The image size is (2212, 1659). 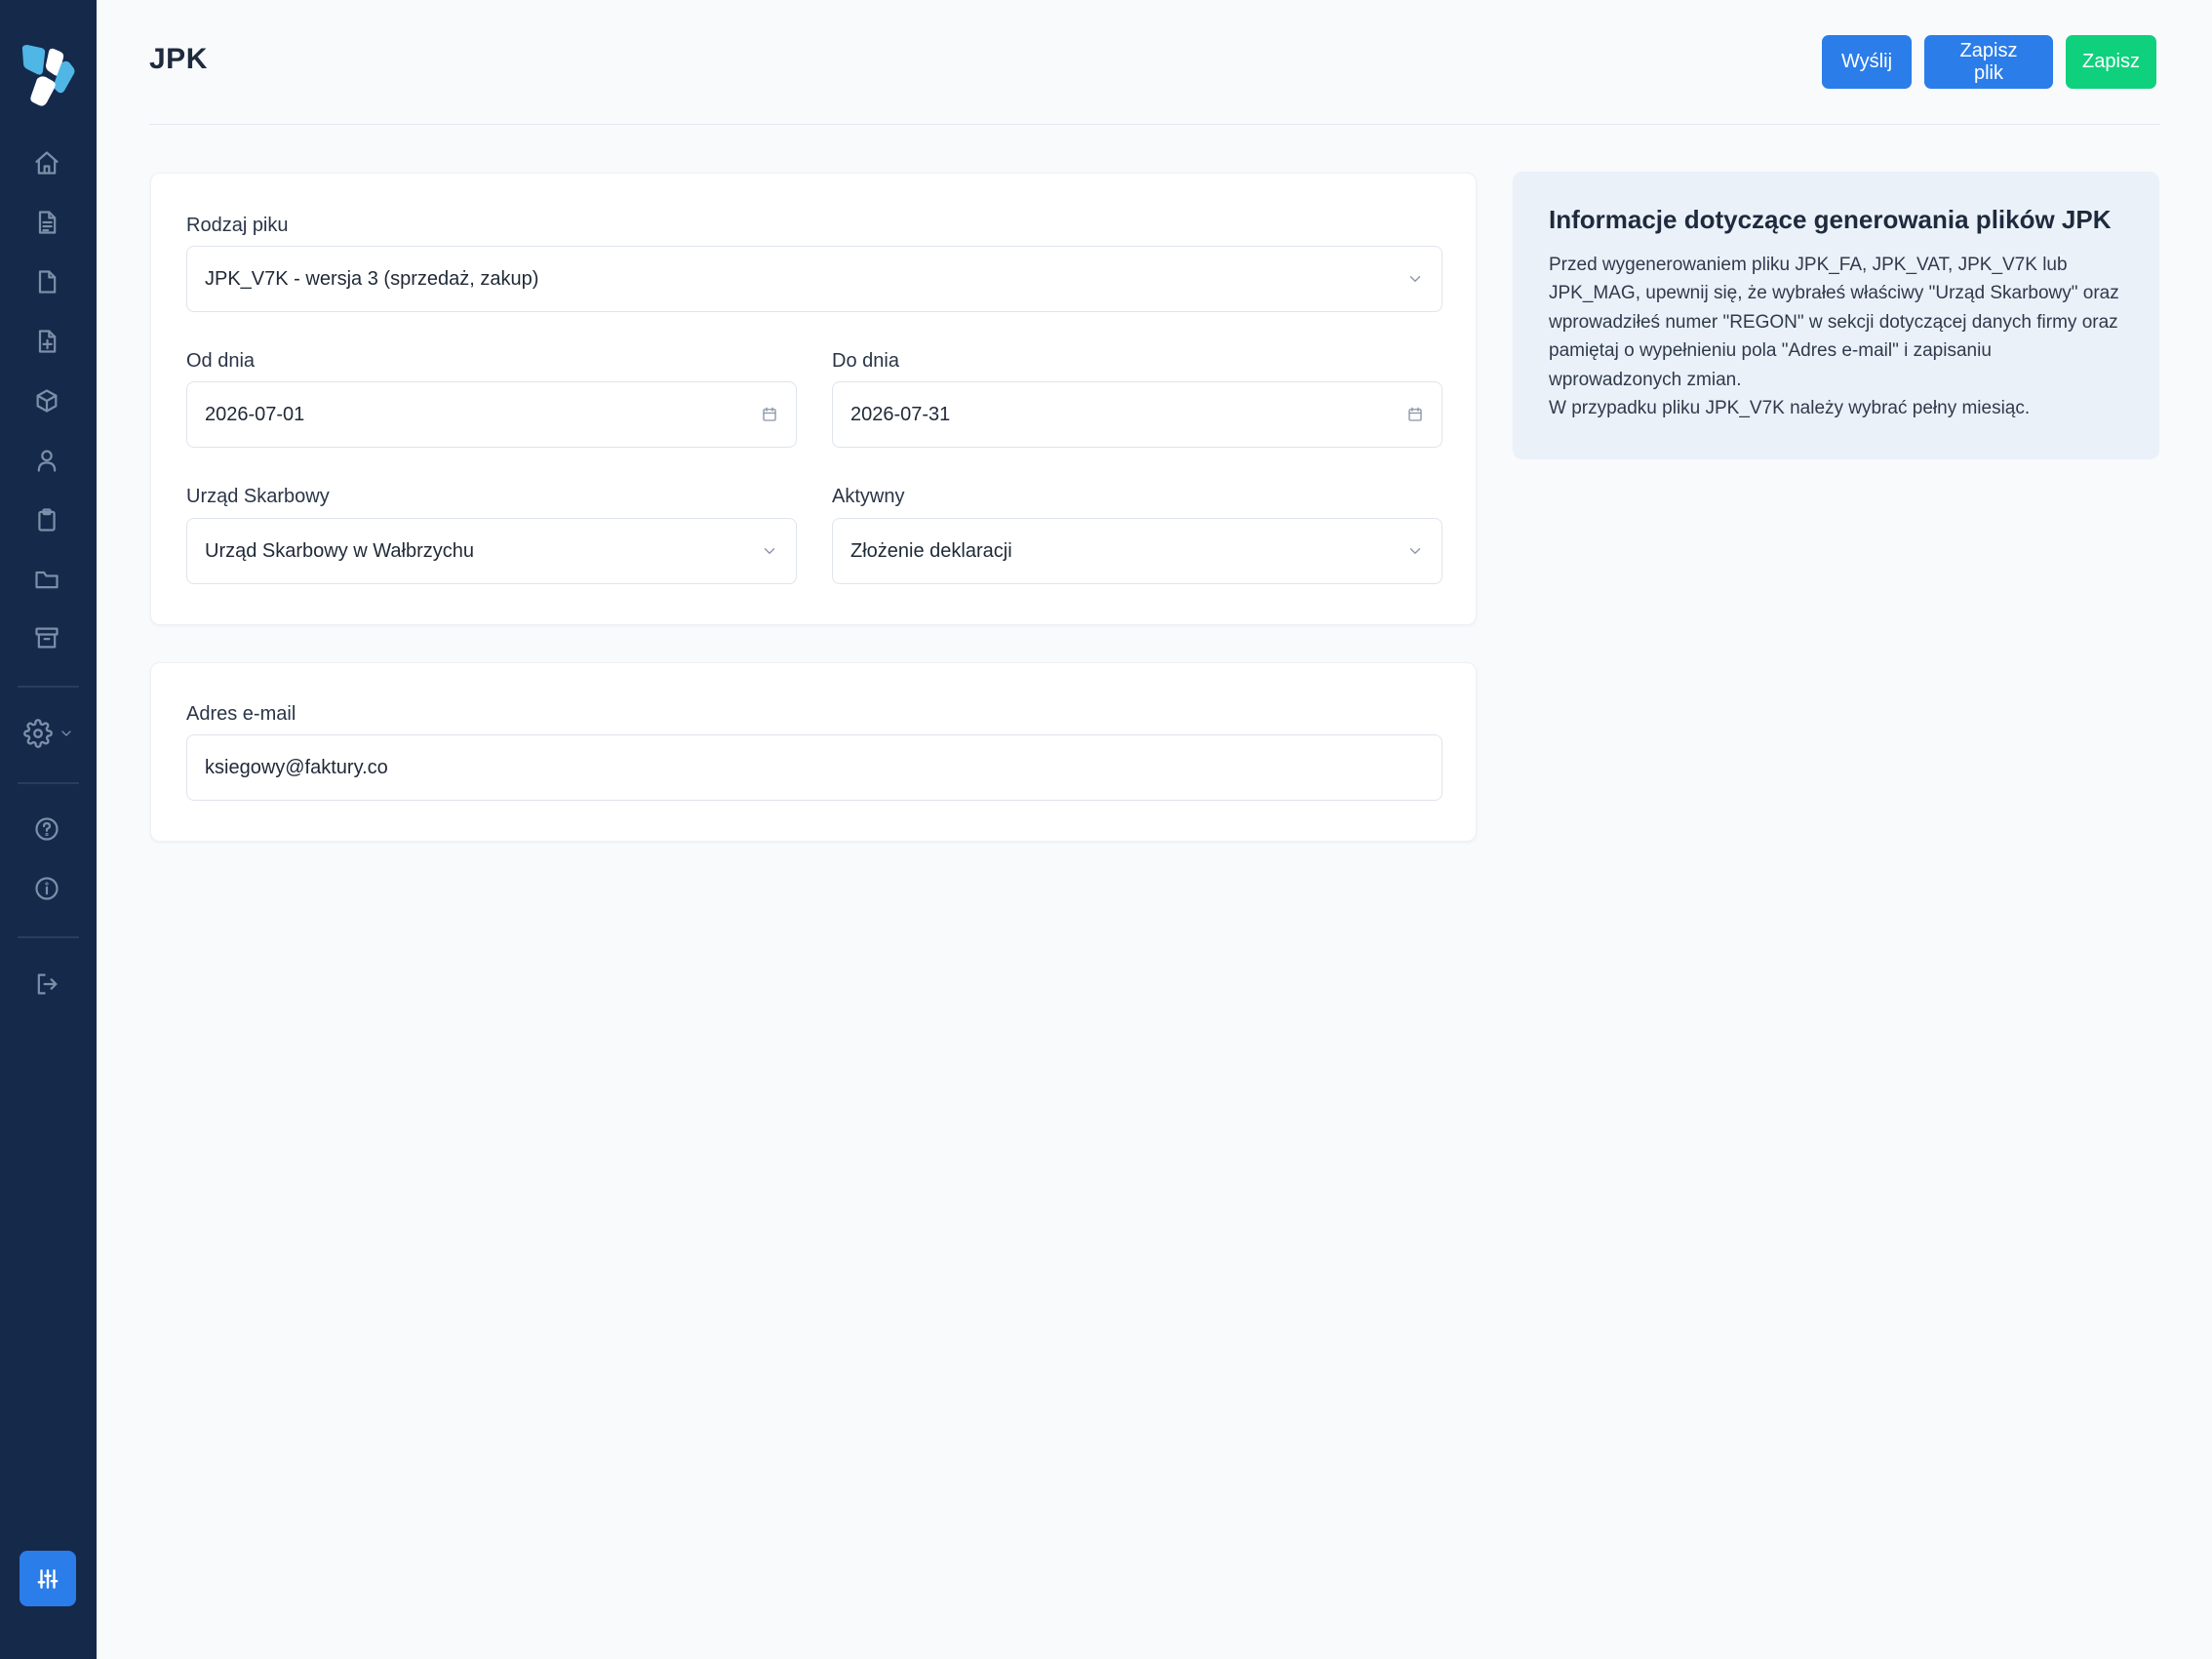 What do you see at coordinates (241, 714) in the screenshot?
I see `email-label: Adres e-mail` at bounding box center [241, 714].